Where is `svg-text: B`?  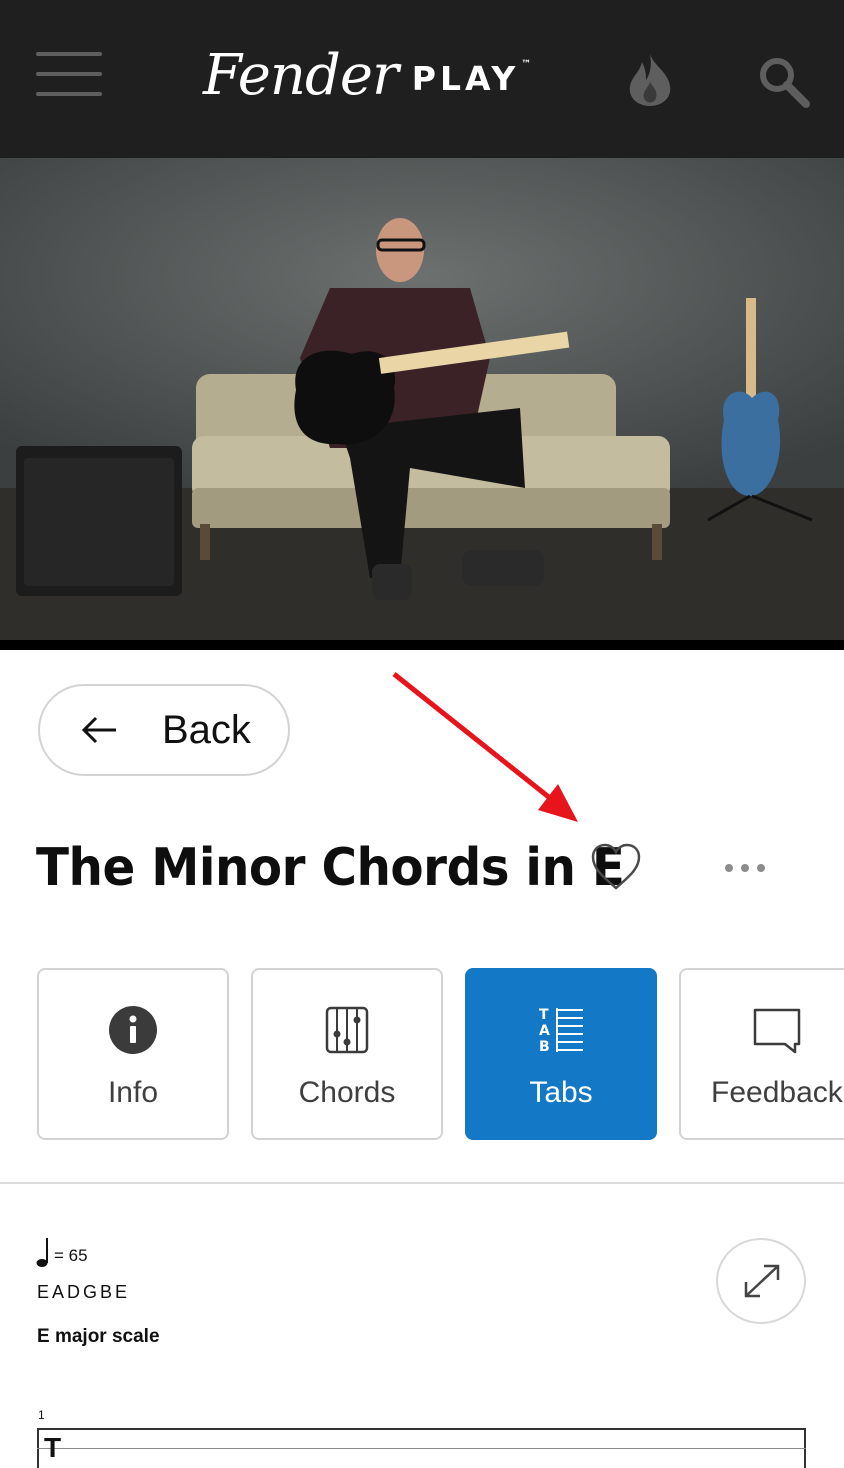
svg-text: B is located at coordinates (544, 1047).